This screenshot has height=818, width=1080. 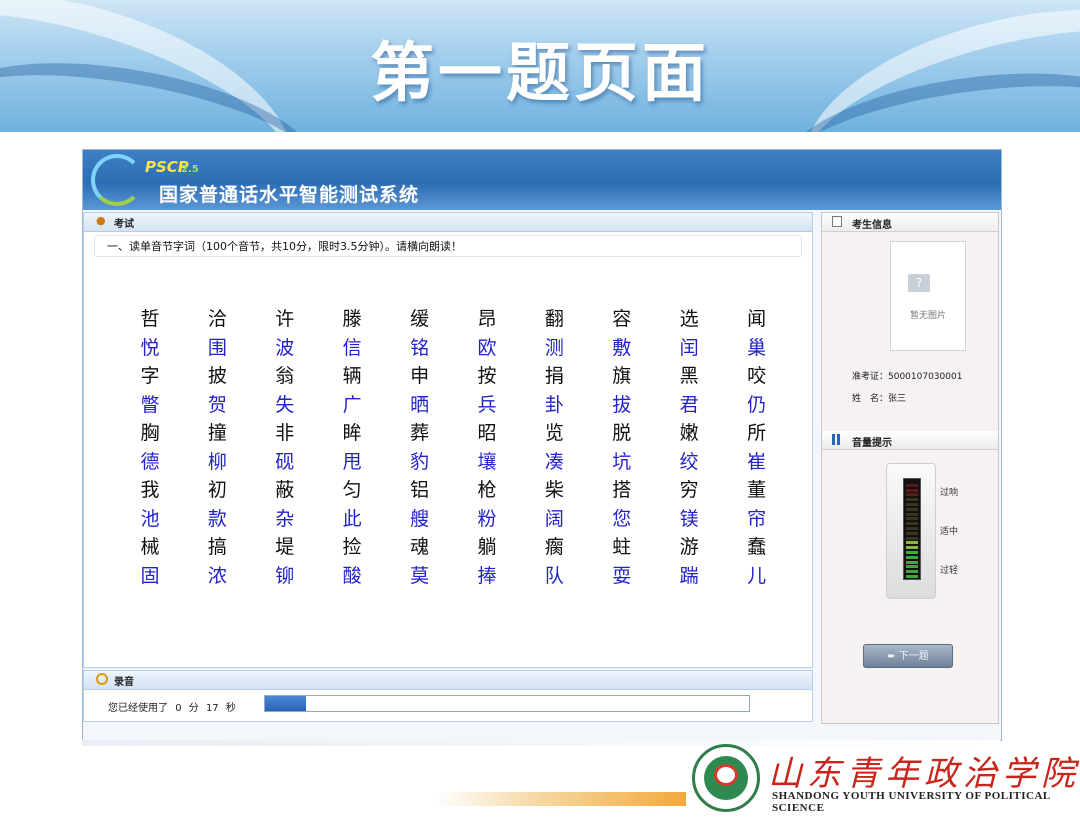 I want to click on syllable-char: 览, so click(x=554, y=433).